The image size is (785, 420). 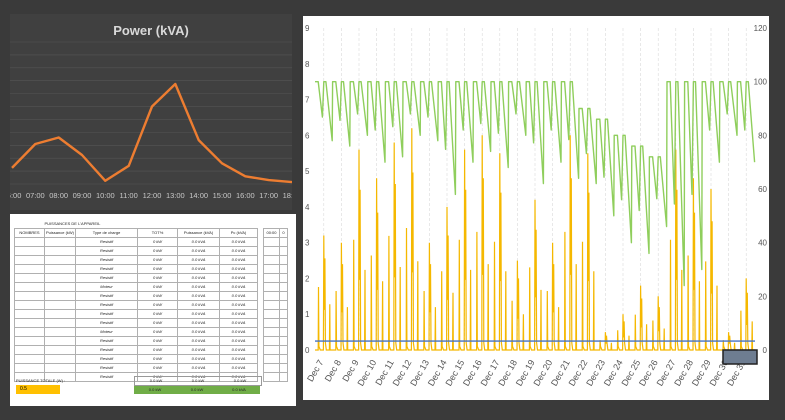 What do you see at coordinates (38, 389) in the screenshot?
I see `total-value-cell: 0.5` at bounding box center [38, 389].